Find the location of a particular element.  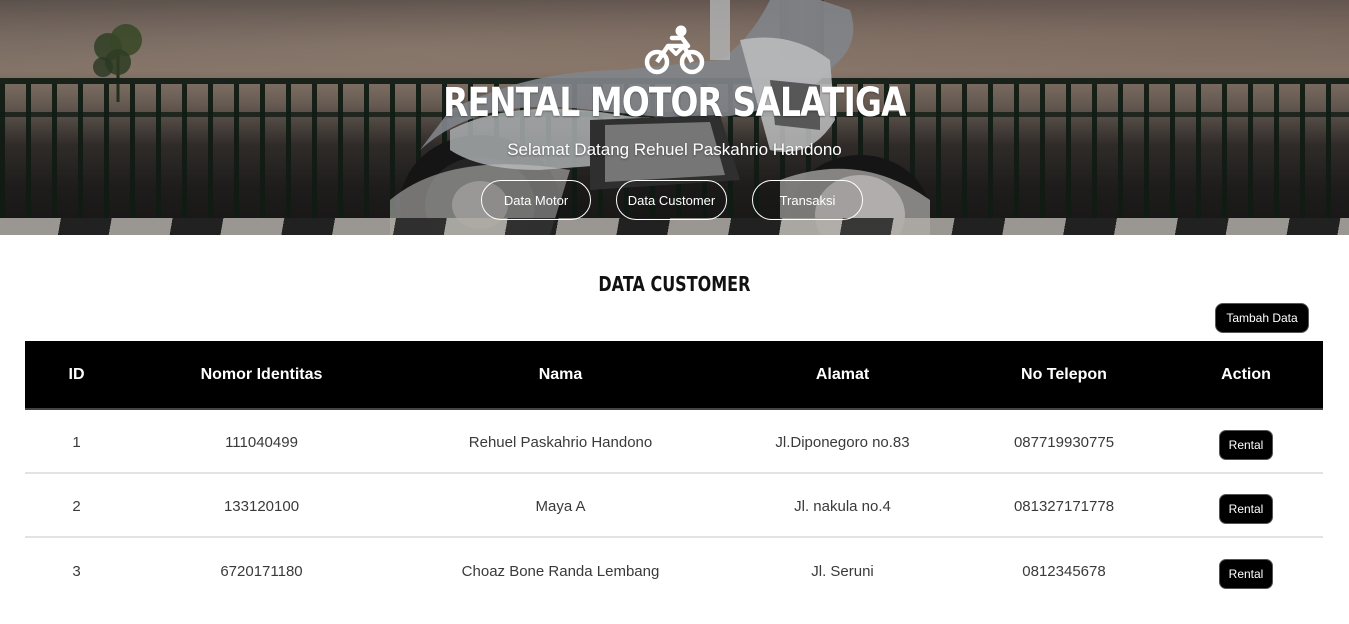

cell-alamat: Jl. nakula no.4 is located at coordinates (842, 506).